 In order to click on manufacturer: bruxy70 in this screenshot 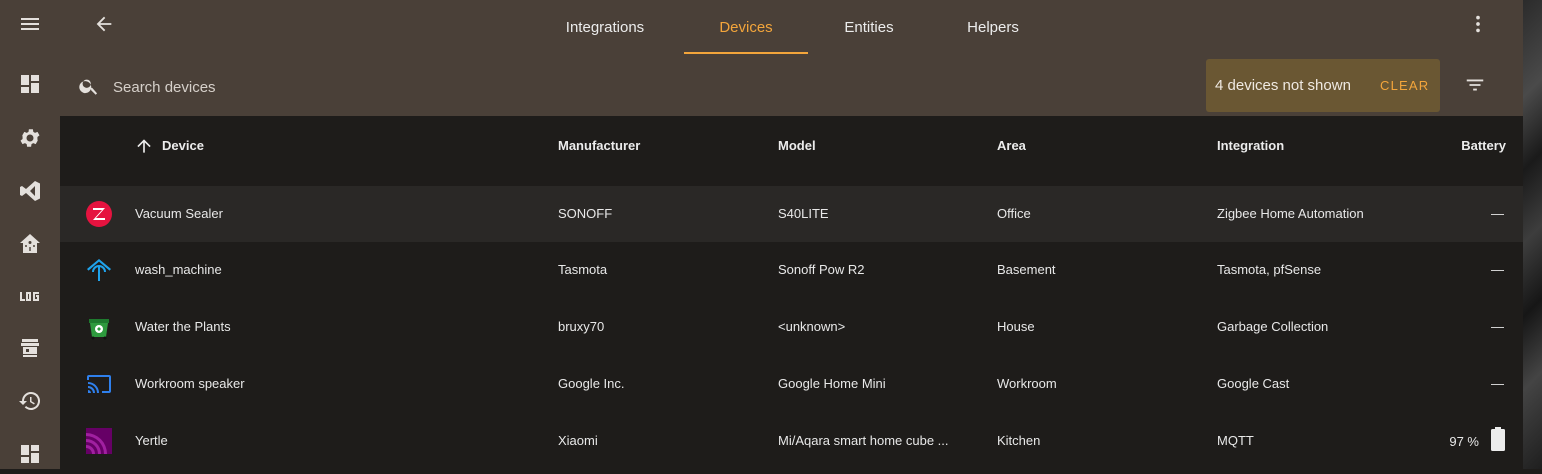, I will do `click(581, 326)`.